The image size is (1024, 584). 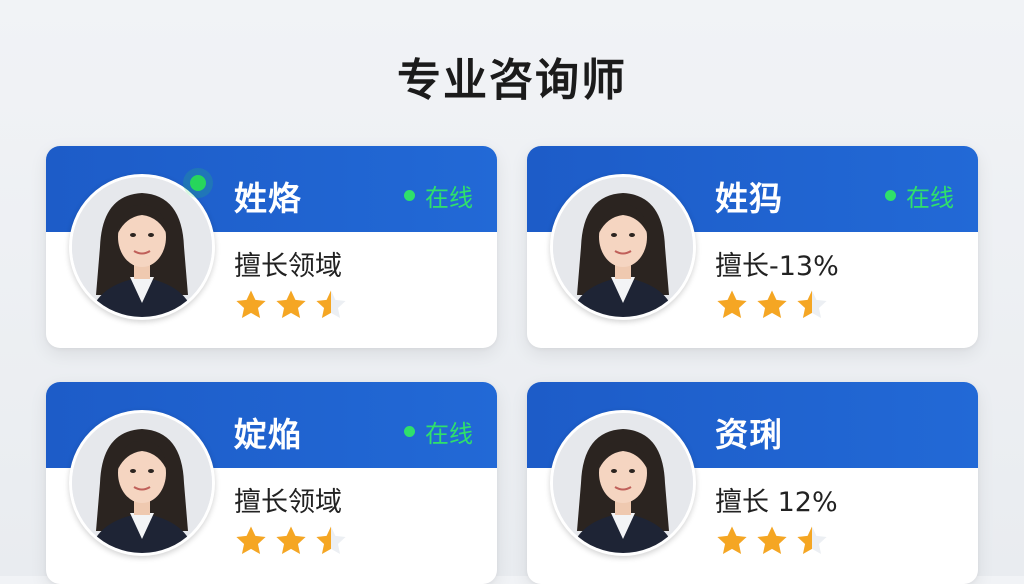 I want to click on page-title: 专业咨询师, so click(x=512, y=80).